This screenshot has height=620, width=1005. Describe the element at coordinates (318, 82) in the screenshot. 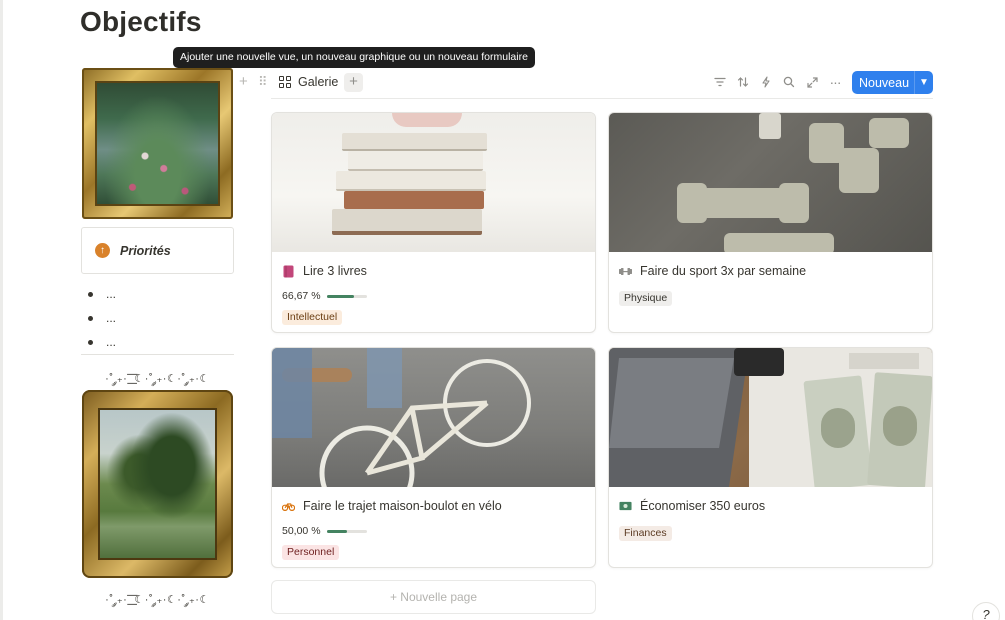

I see `tab-label: Galerie` at that location.